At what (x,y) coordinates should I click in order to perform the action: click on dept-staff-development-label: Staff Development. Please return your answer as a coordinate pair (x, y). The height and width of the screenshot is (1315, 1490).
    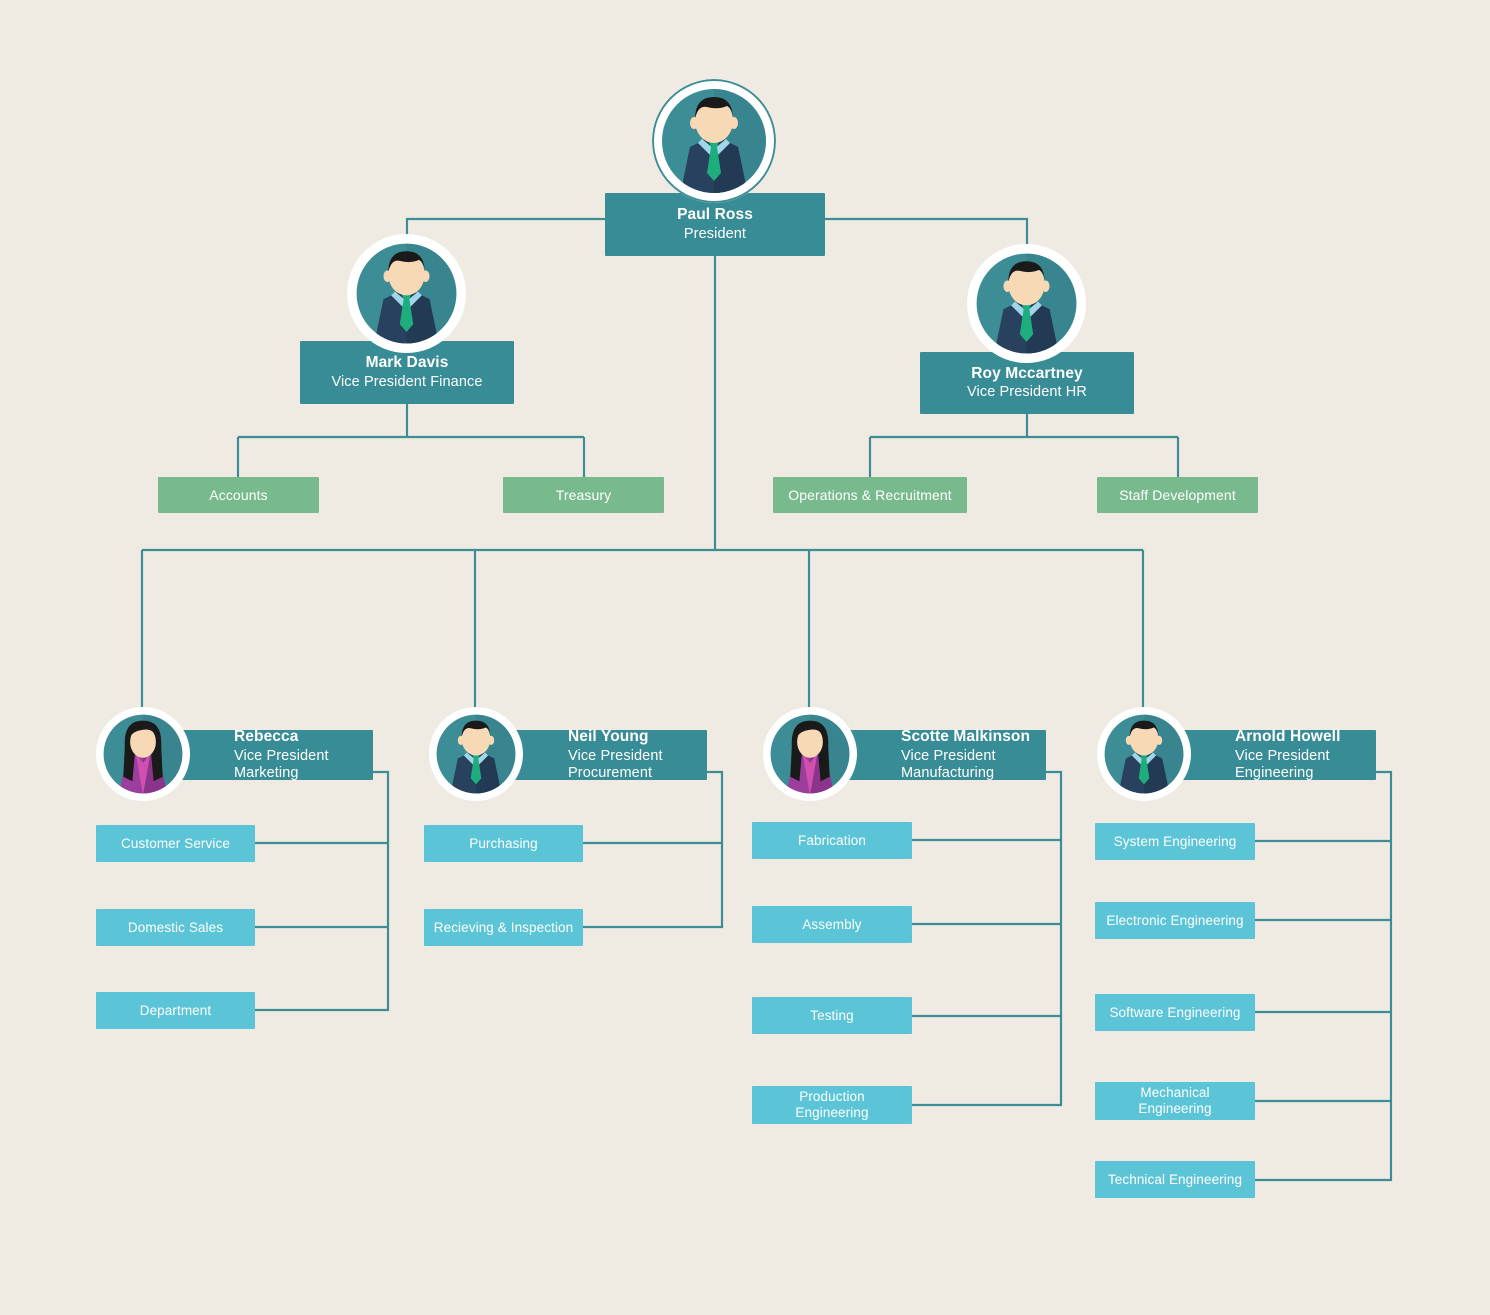
    Looking at the image, I should click on (1177, 494).